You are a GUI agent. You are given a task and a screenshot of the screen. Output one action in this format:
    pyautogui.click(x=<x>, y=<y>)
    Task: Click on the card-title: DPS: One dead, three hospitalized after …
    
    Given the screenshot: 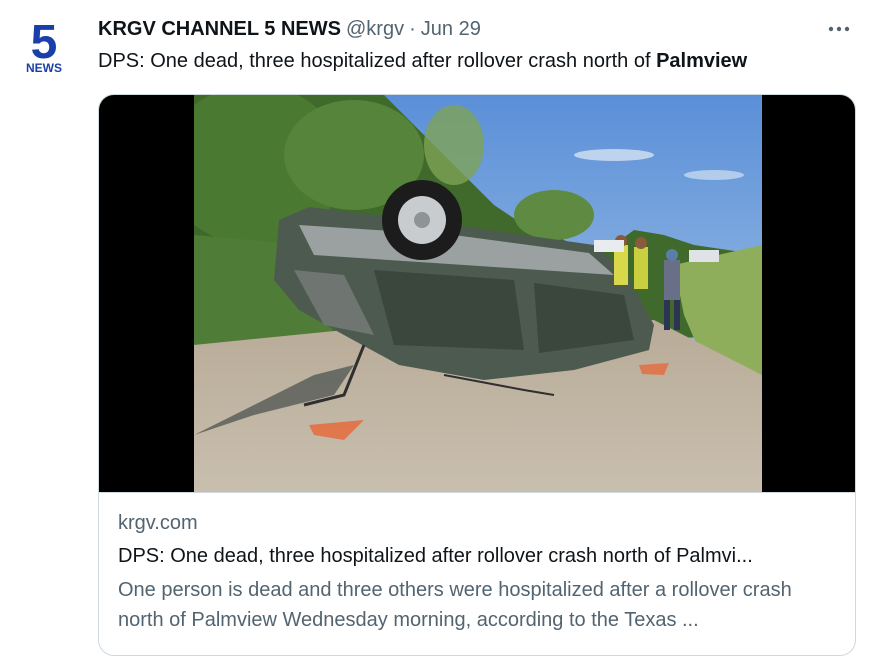 What is the action you would take?
    pyautogui.click(x=435, y=556)
    